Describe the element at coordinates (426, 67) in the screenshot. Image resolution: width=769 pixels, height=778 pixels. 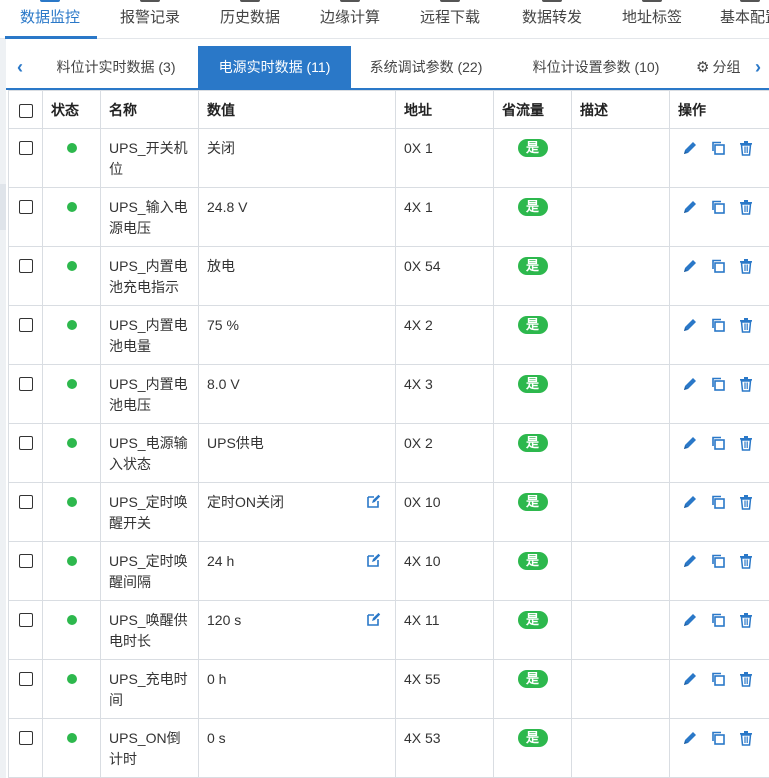
I see `tab-system-debug: 系统调试参数 (22)` at that location.